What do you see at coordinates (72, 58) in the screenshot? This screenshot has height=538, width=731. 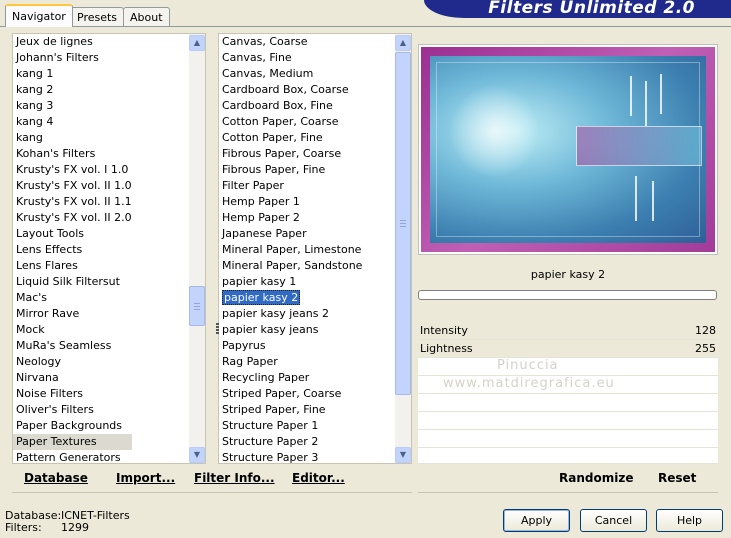 I see `category-item: Johann's Filters` at bounding box center [72, 58].